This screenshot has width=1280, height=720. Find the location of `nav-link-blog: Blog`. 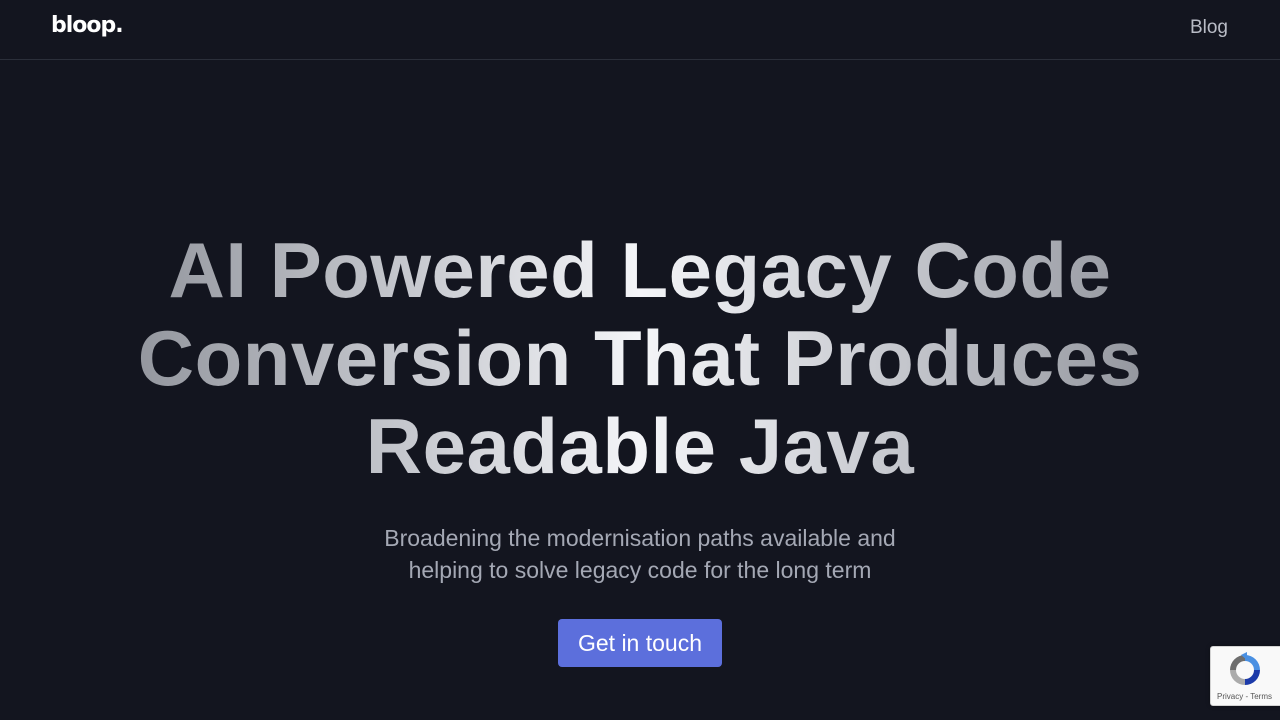

nav-link-blog: Blog is located at coordinates (1209, 28).